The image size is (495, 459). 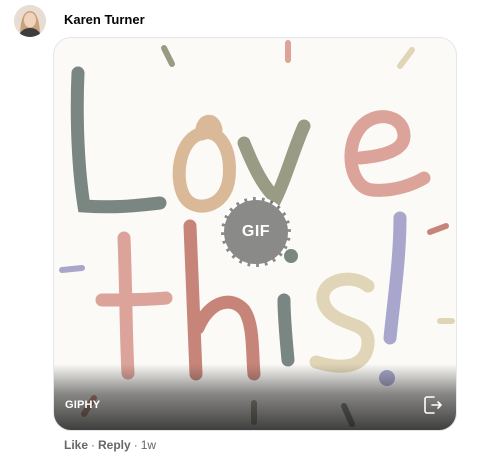 I want to click on avatar, so click(x=30, y=21).